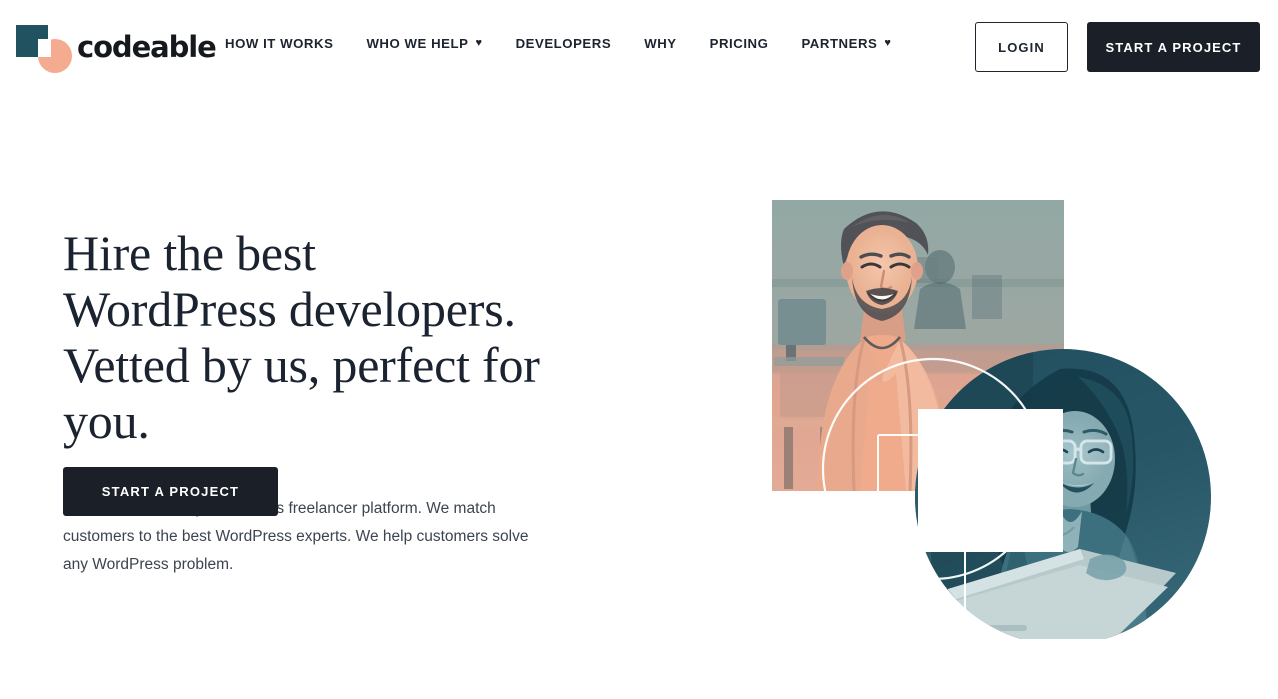 The image size is (1278, 699). Describe the element at coordinates (147, 46) in the screenshot. I see `brand-wordmark: codeable` at that location.